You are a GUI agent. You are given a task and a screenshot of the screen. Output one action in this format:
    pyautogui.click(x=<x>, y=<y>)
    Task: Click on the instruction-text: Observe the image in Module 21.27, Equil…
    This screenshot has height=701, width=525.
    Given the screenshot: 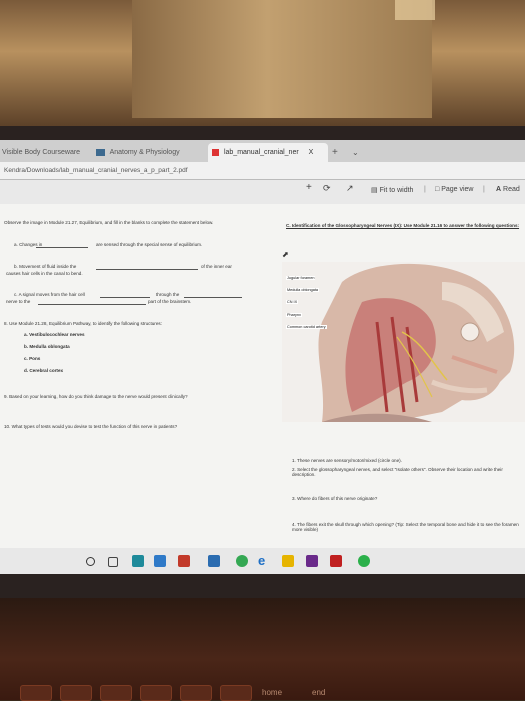 What is the action you would take?
    pyautogui.click(x=109, y=222)
    